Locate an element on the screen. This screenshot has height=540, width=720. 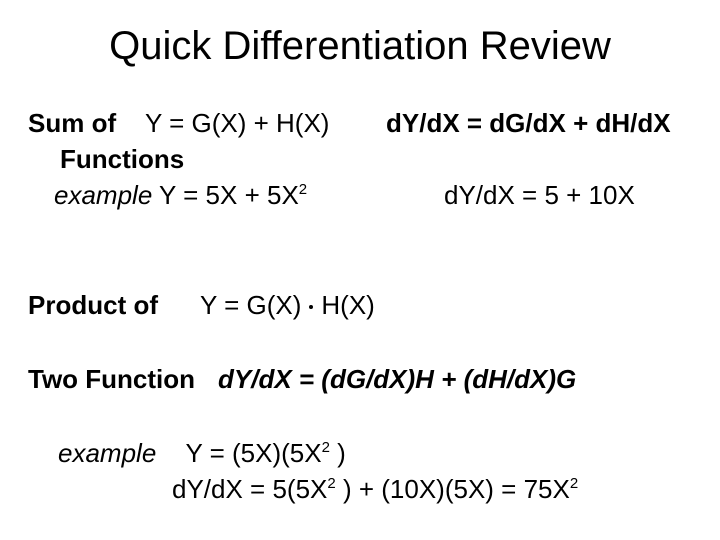
sum-rule-label-line2: Functions is located at coordinates (122, 159).